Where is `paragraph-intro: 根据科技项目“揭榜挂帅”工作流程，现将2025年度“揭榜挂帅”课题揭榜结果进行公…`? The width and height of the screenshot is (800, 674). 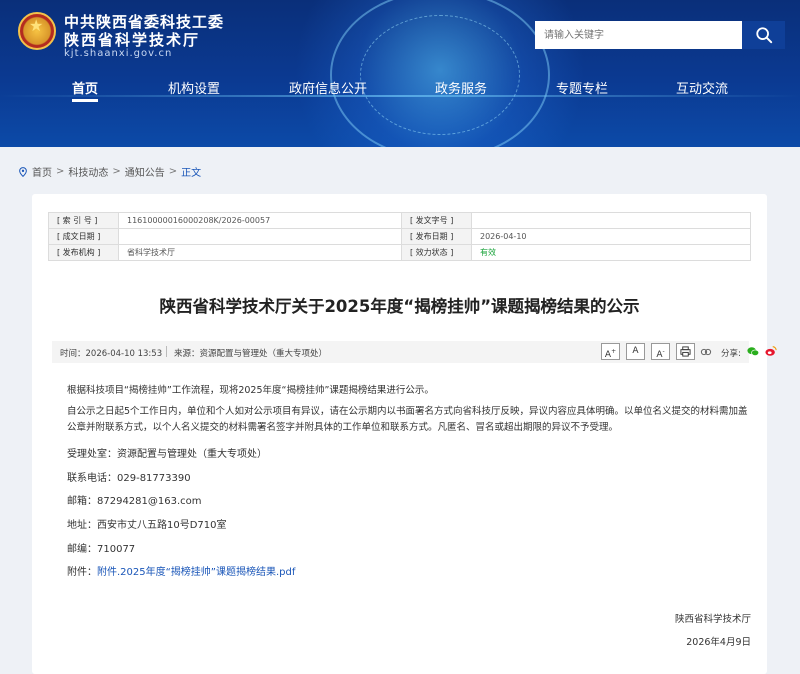
paragraph-intro: 根据科技项目“揭榜挂帅”工作流程，现将2025年度“揭榜挂帅”课题揭榜结果进行公… is located at coordinates (250, 390).